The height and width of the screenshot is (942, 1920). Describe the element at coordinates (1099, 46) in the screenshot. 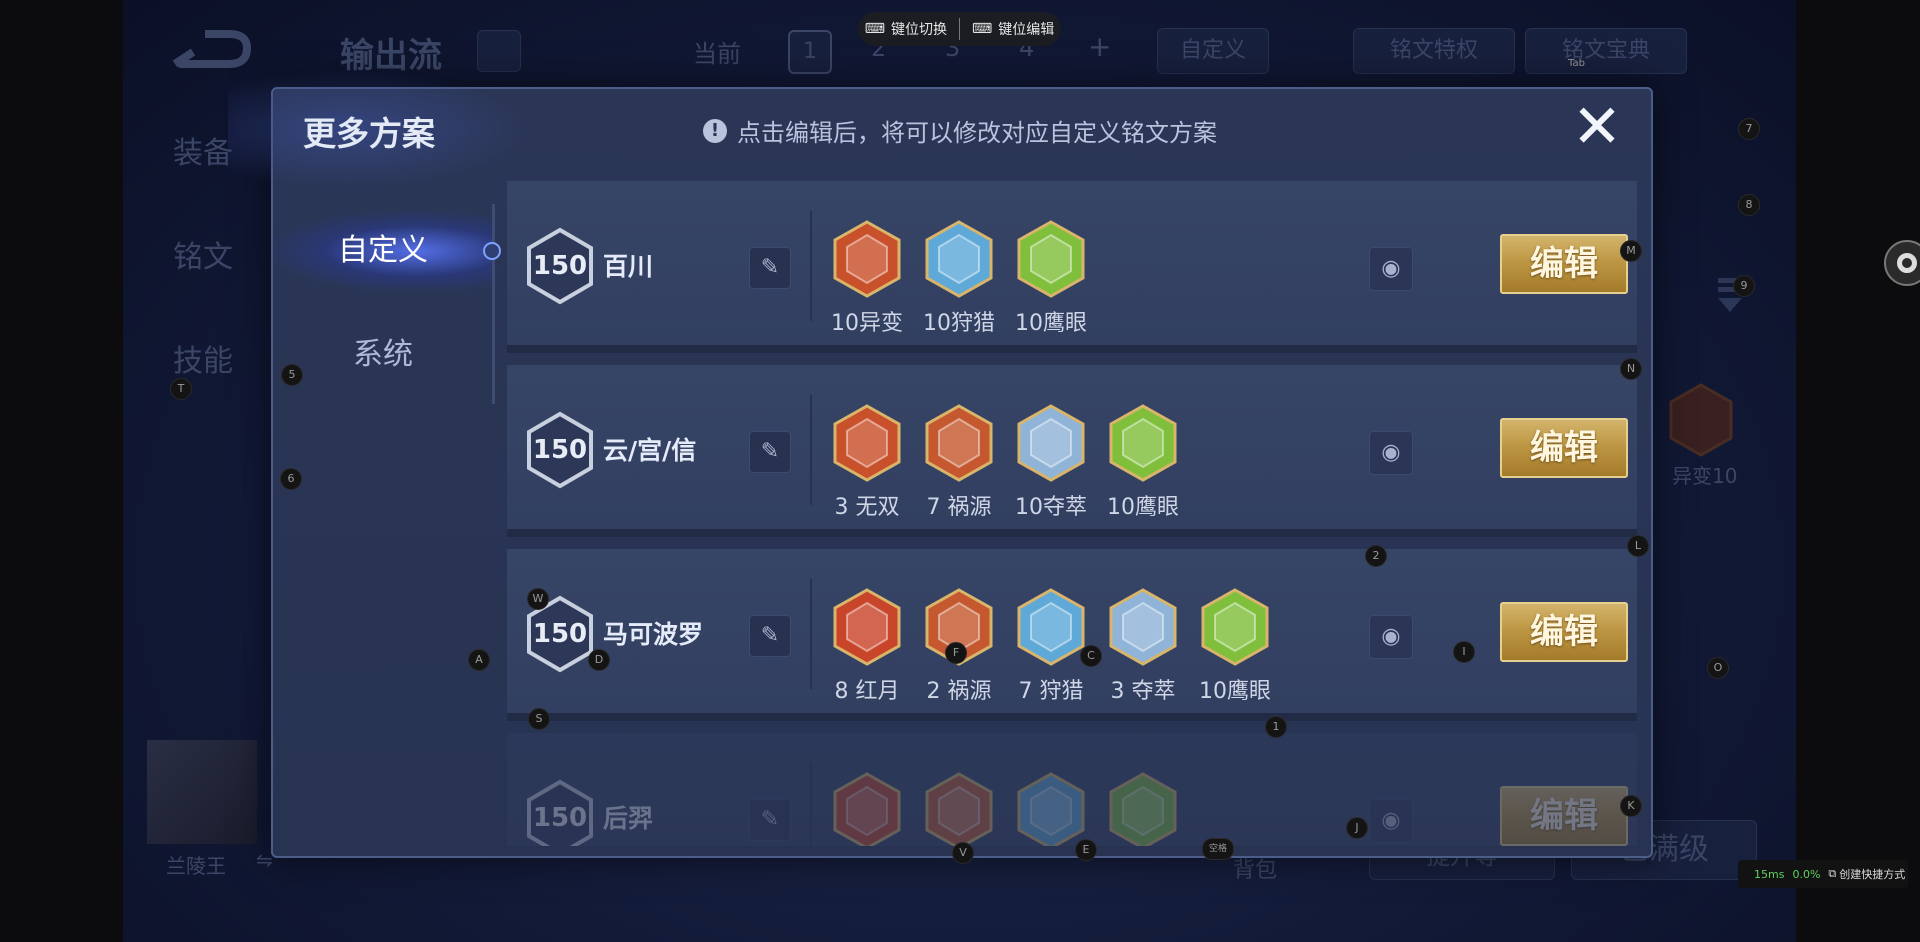

I see `bg-add-page: +` at that location.